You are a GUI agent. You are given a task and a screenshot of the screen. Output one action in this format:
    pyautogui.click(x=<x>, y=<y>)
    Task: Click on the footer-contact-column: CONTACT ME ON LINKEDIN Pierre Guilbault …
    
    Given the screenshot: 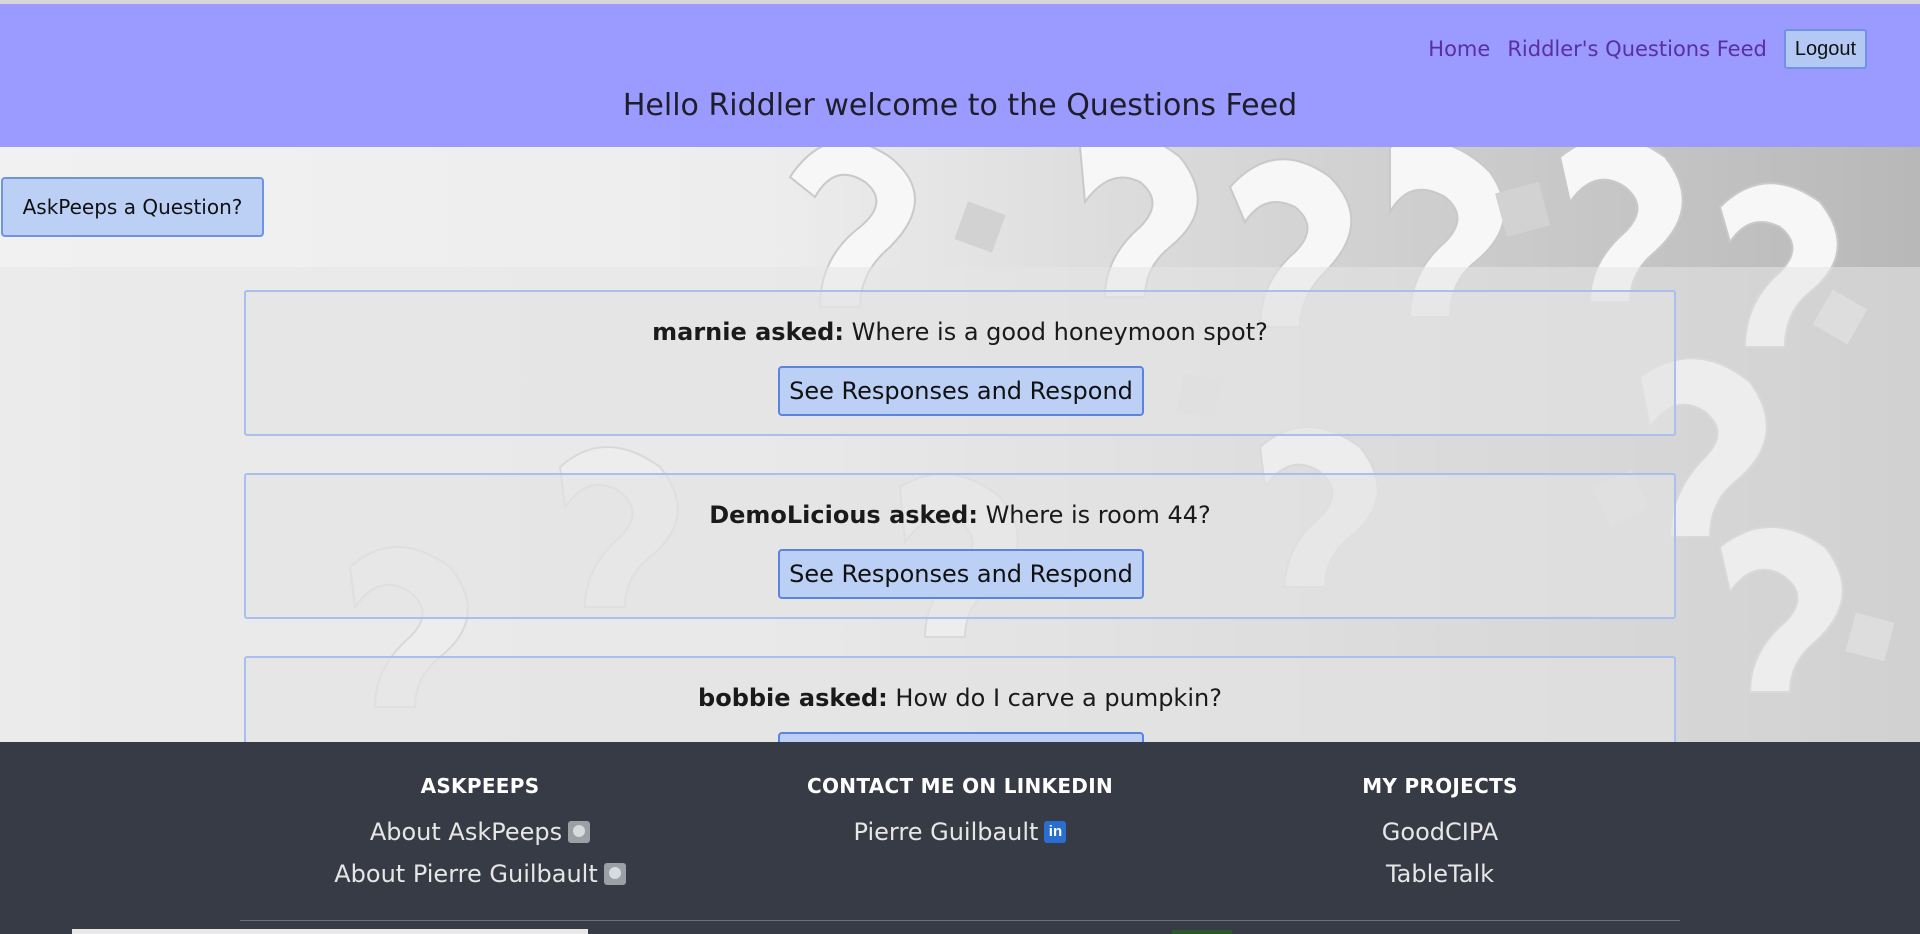 What is the action you would take?
    pyautogui.click(x=960, y=794)
    